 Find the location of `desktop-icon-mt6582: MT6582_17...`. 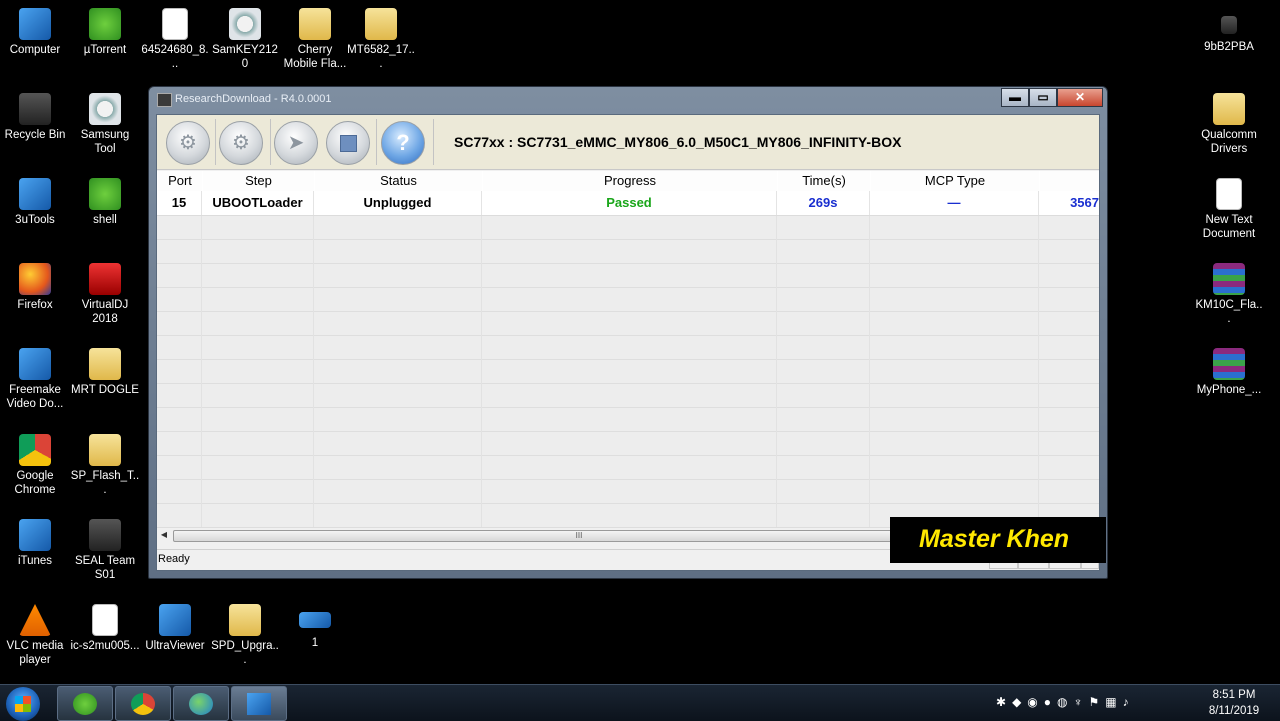

desktop-icon-mt6582: MT6582_17... is located at coordinates (381, 39).